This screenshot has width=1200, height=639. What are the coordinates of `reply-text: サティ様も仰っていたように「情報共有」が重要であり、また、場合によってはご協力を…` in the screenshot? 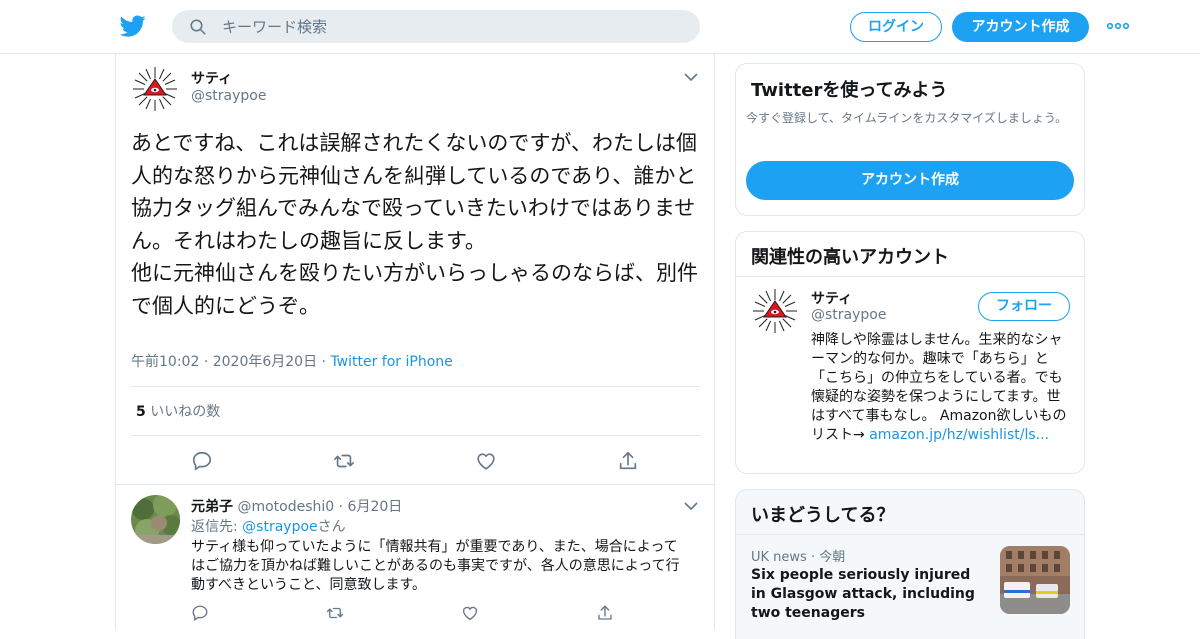 It's located at (435, 566).